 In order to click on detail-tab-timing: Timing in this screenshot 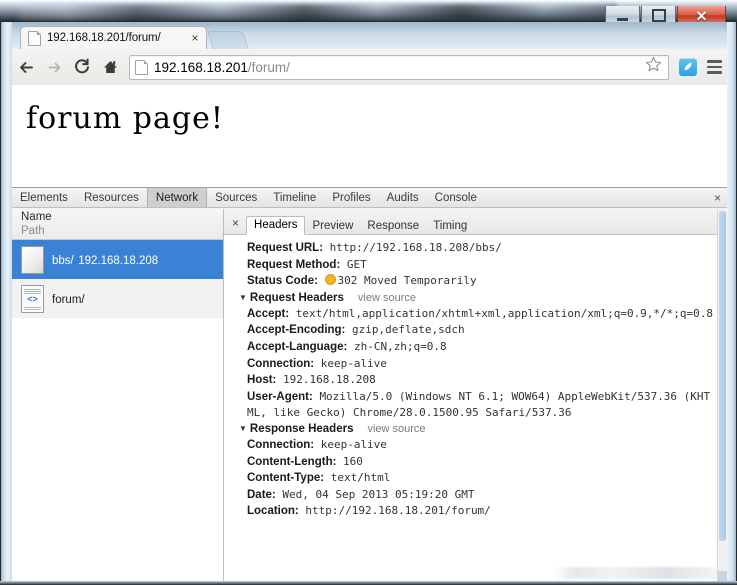, I will do `click(450, 226)`.